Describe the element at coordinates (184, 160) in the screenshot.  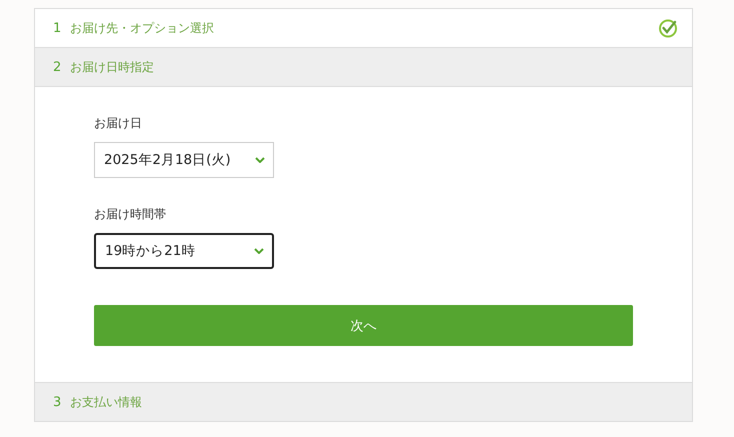
I see `select-field: 2025年2月18日(火)` at that location.